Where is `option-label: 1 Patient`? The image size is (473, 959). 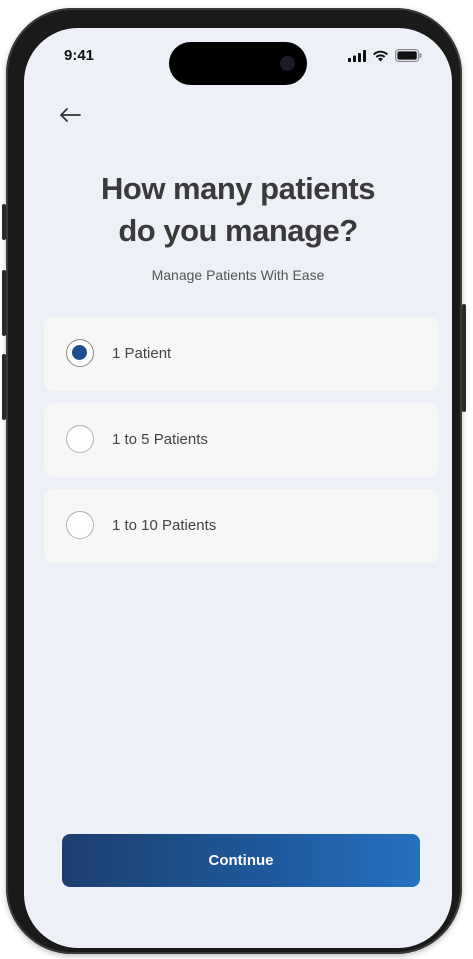 option-label: 1 Patient is located at coordinates (142, 353).